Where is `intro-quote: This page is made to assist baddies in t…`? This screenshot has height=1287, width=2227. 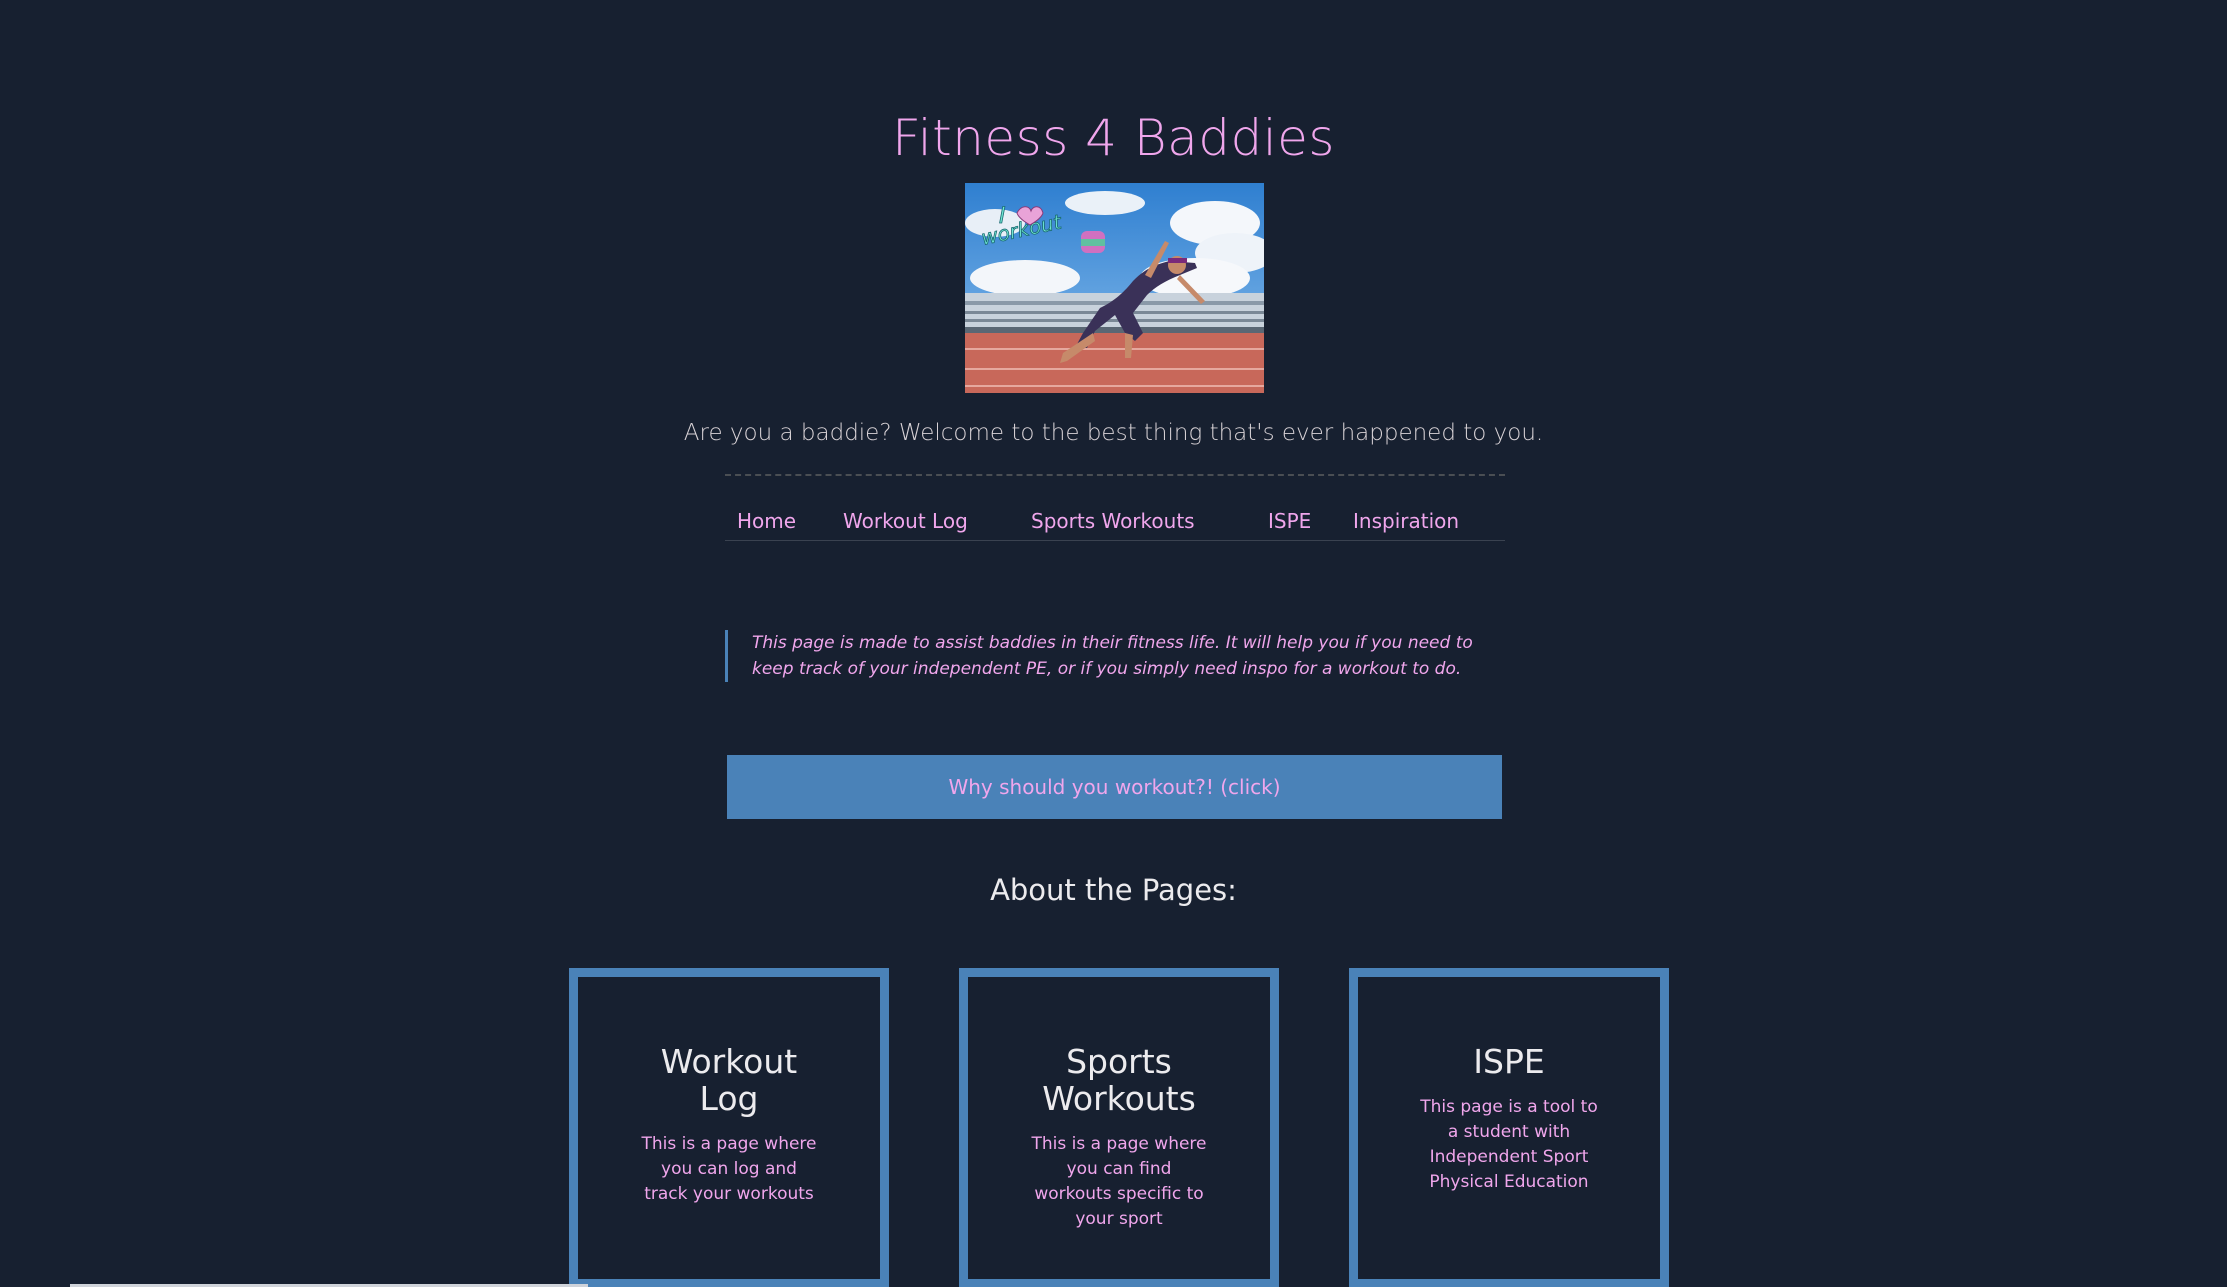
intro-quote: This page is made to assist baddies in t… is located at coordinates (1110, 656).